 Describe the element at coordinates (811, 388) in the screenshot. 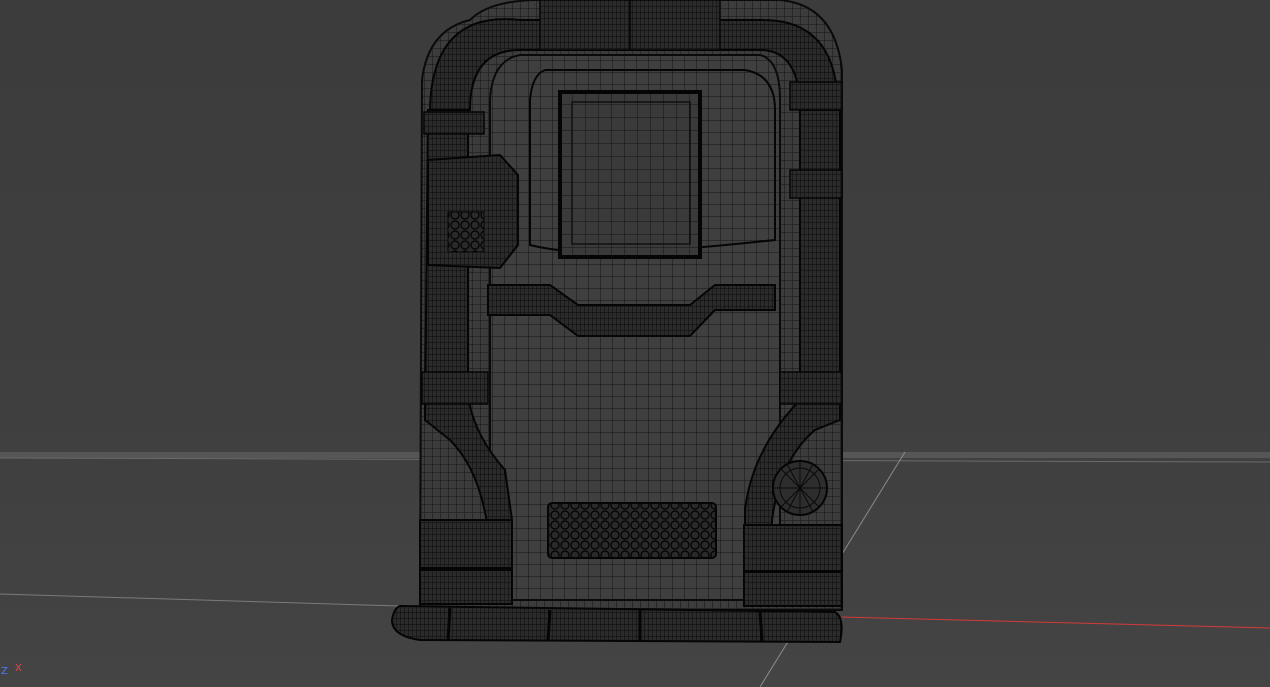

I see `right-pipe-band-mid` at that location.